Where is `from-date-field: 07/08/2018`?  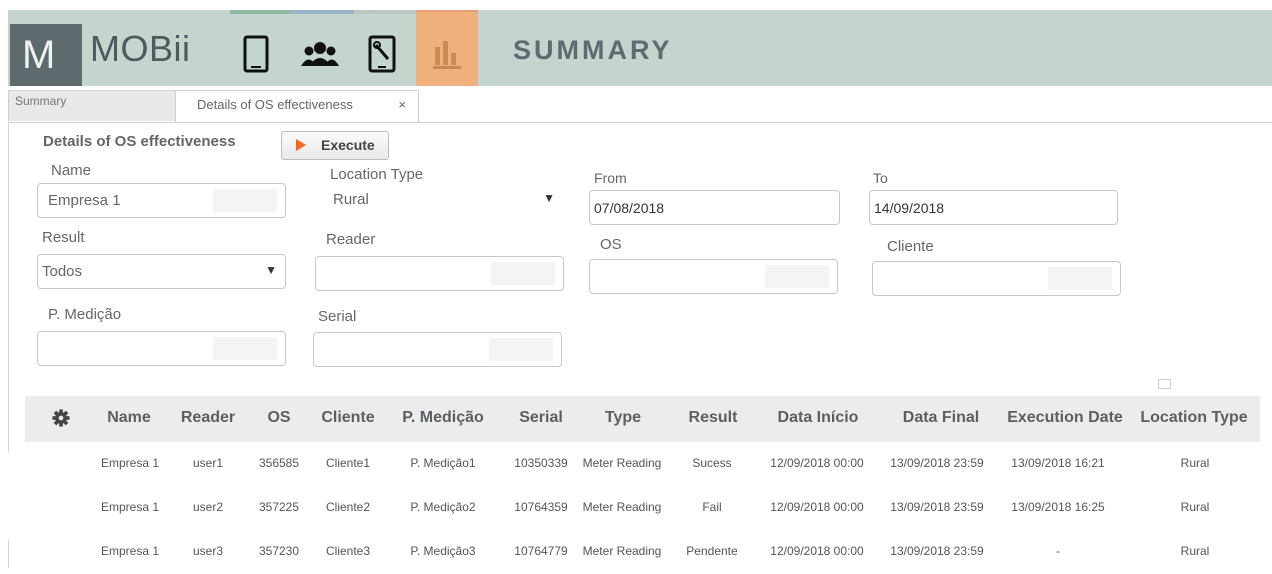 from-date-field: 07/08/2018 is located at coordinates (714, 207).